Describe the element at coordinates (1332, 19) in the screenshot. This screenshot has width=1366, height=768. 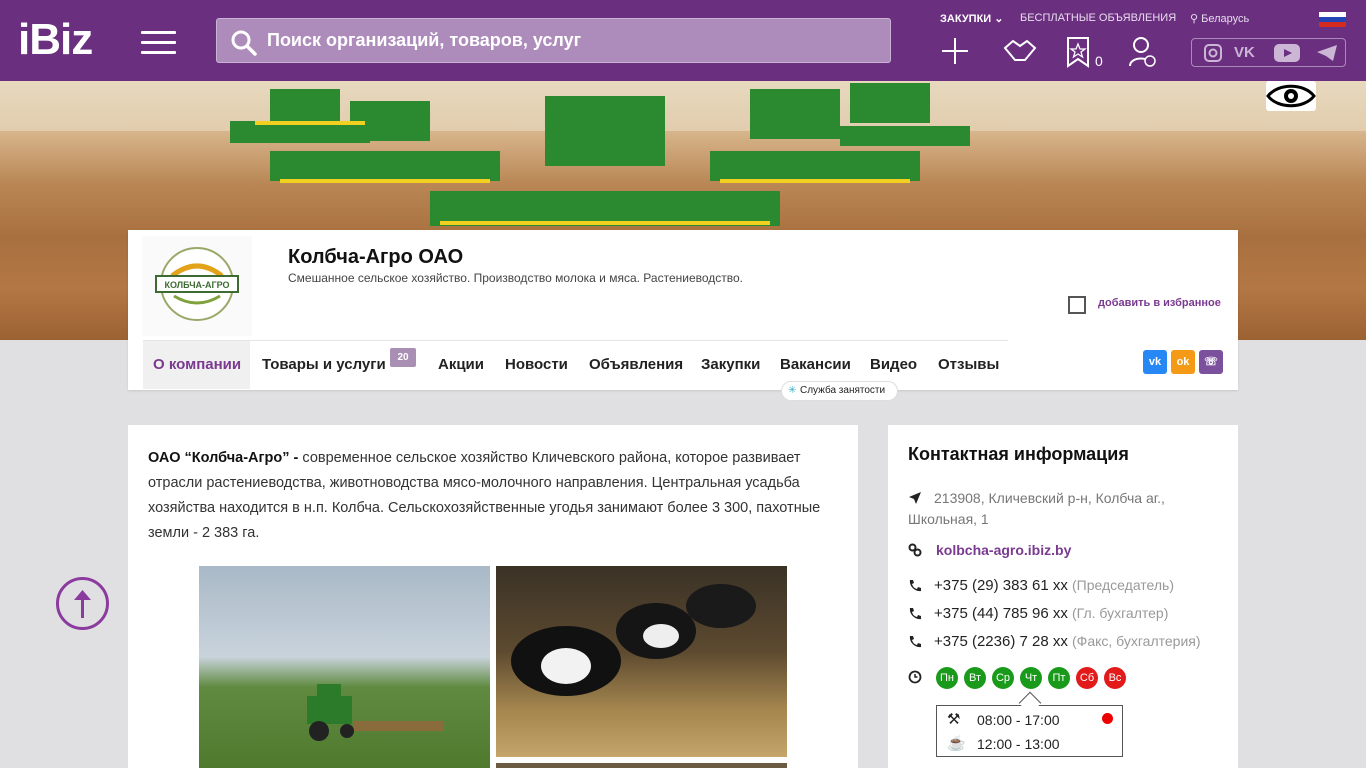
I see `language-flag-icon` at that location.